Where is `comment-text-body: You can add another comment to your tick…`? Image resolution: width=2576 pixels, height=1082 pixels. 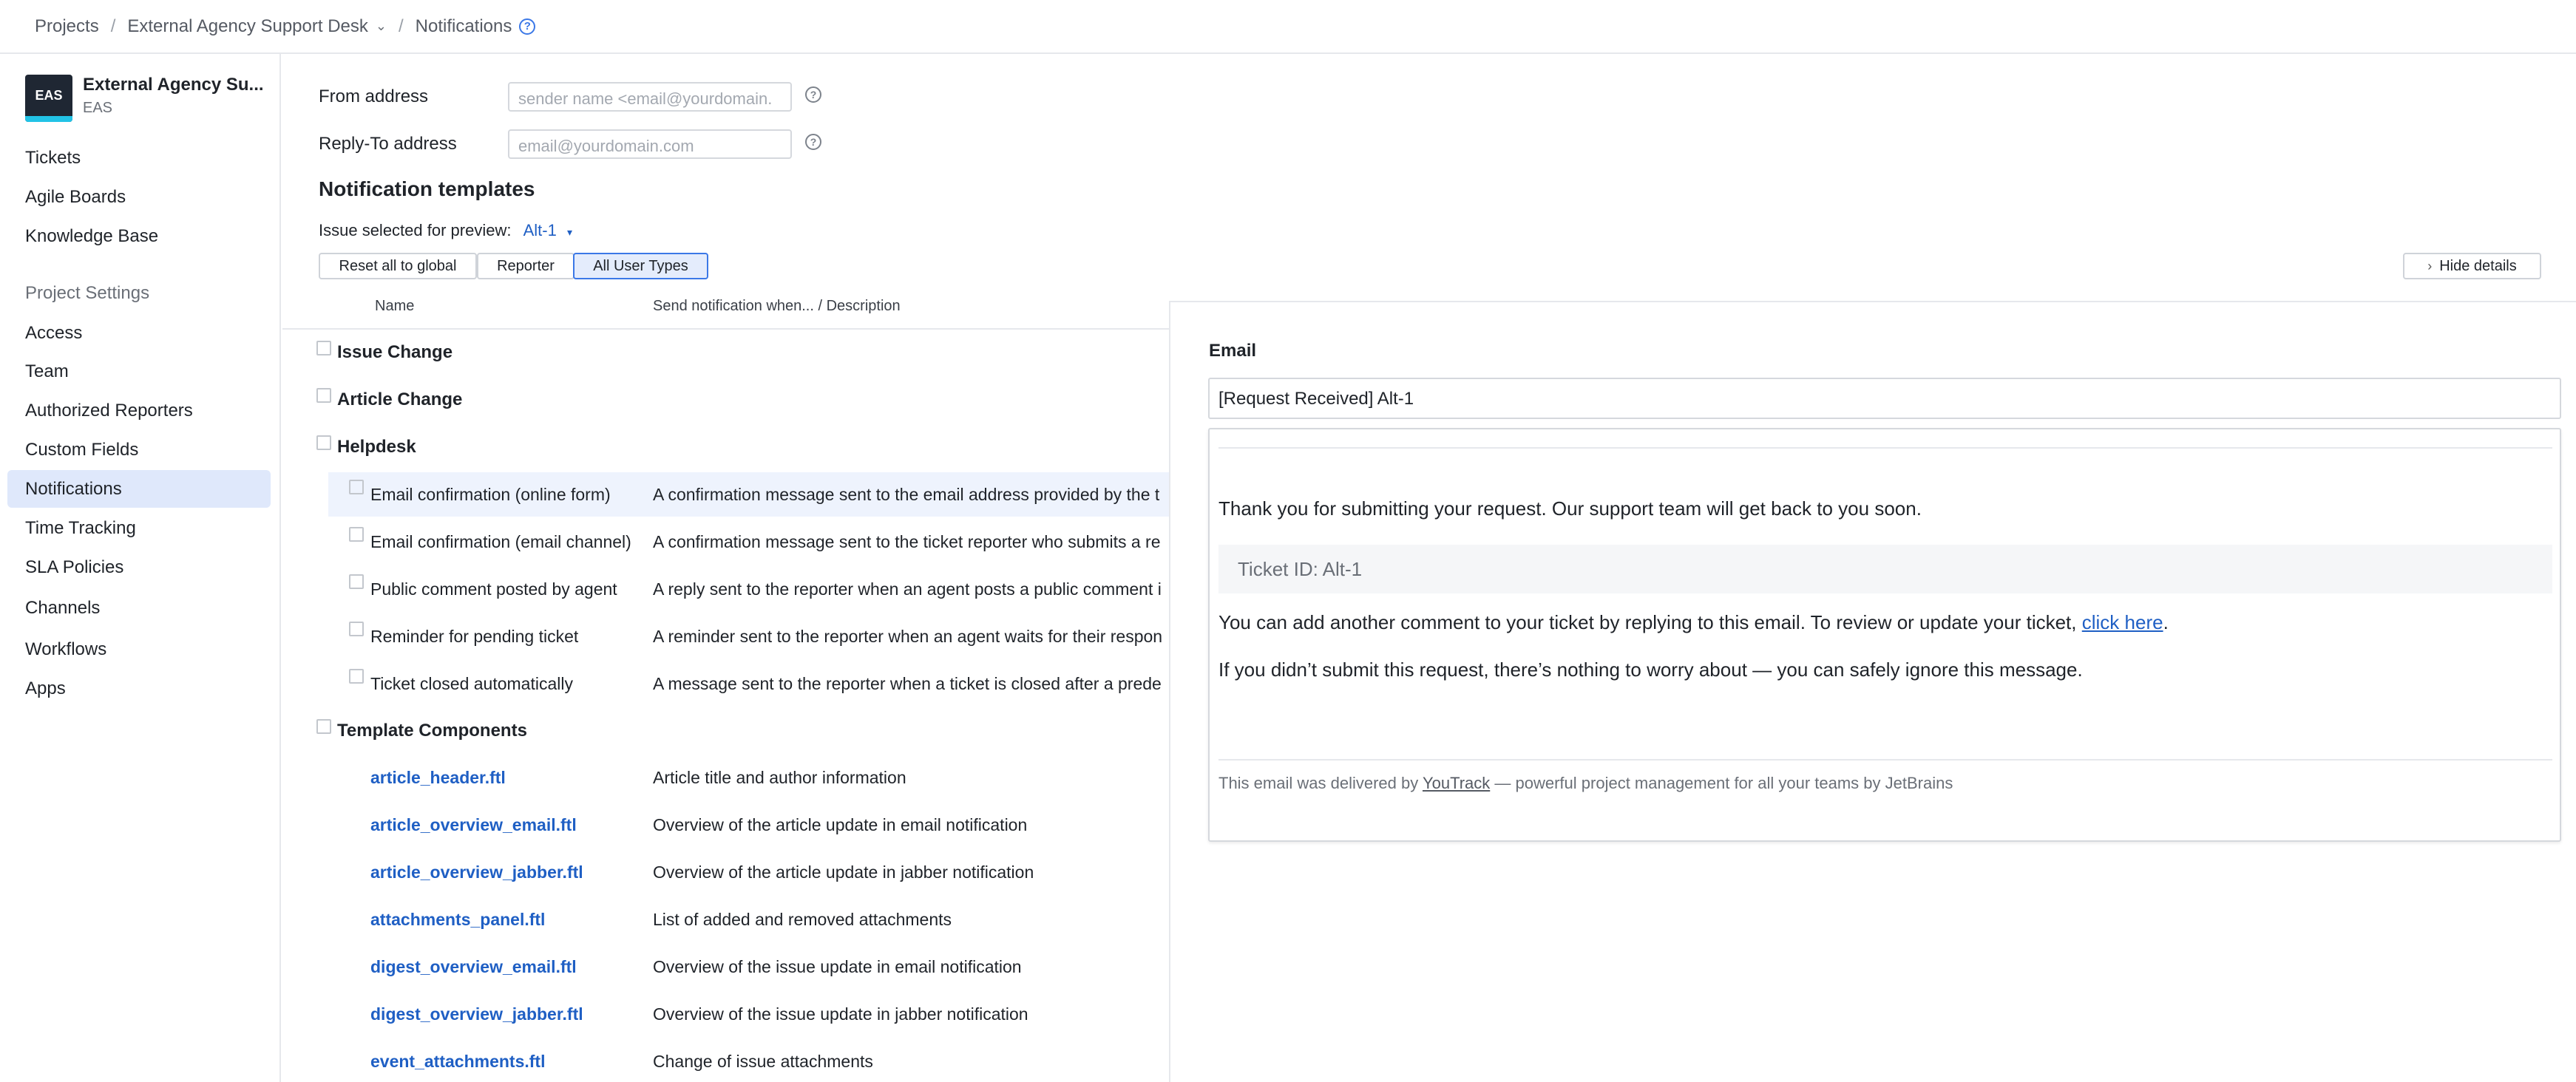 comment-text-body: You can add another comment to your tick… is located at coordinates (1647, 622).